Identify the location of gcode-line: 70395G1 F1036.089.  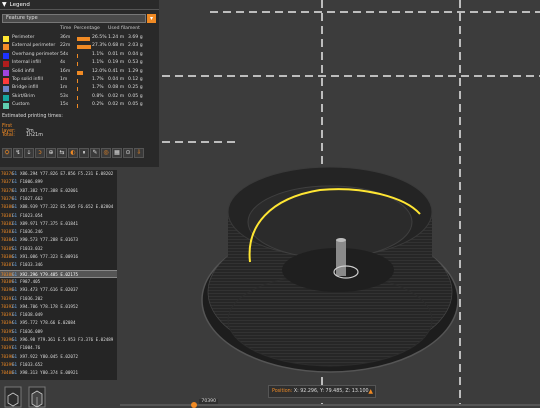
(58, 332).